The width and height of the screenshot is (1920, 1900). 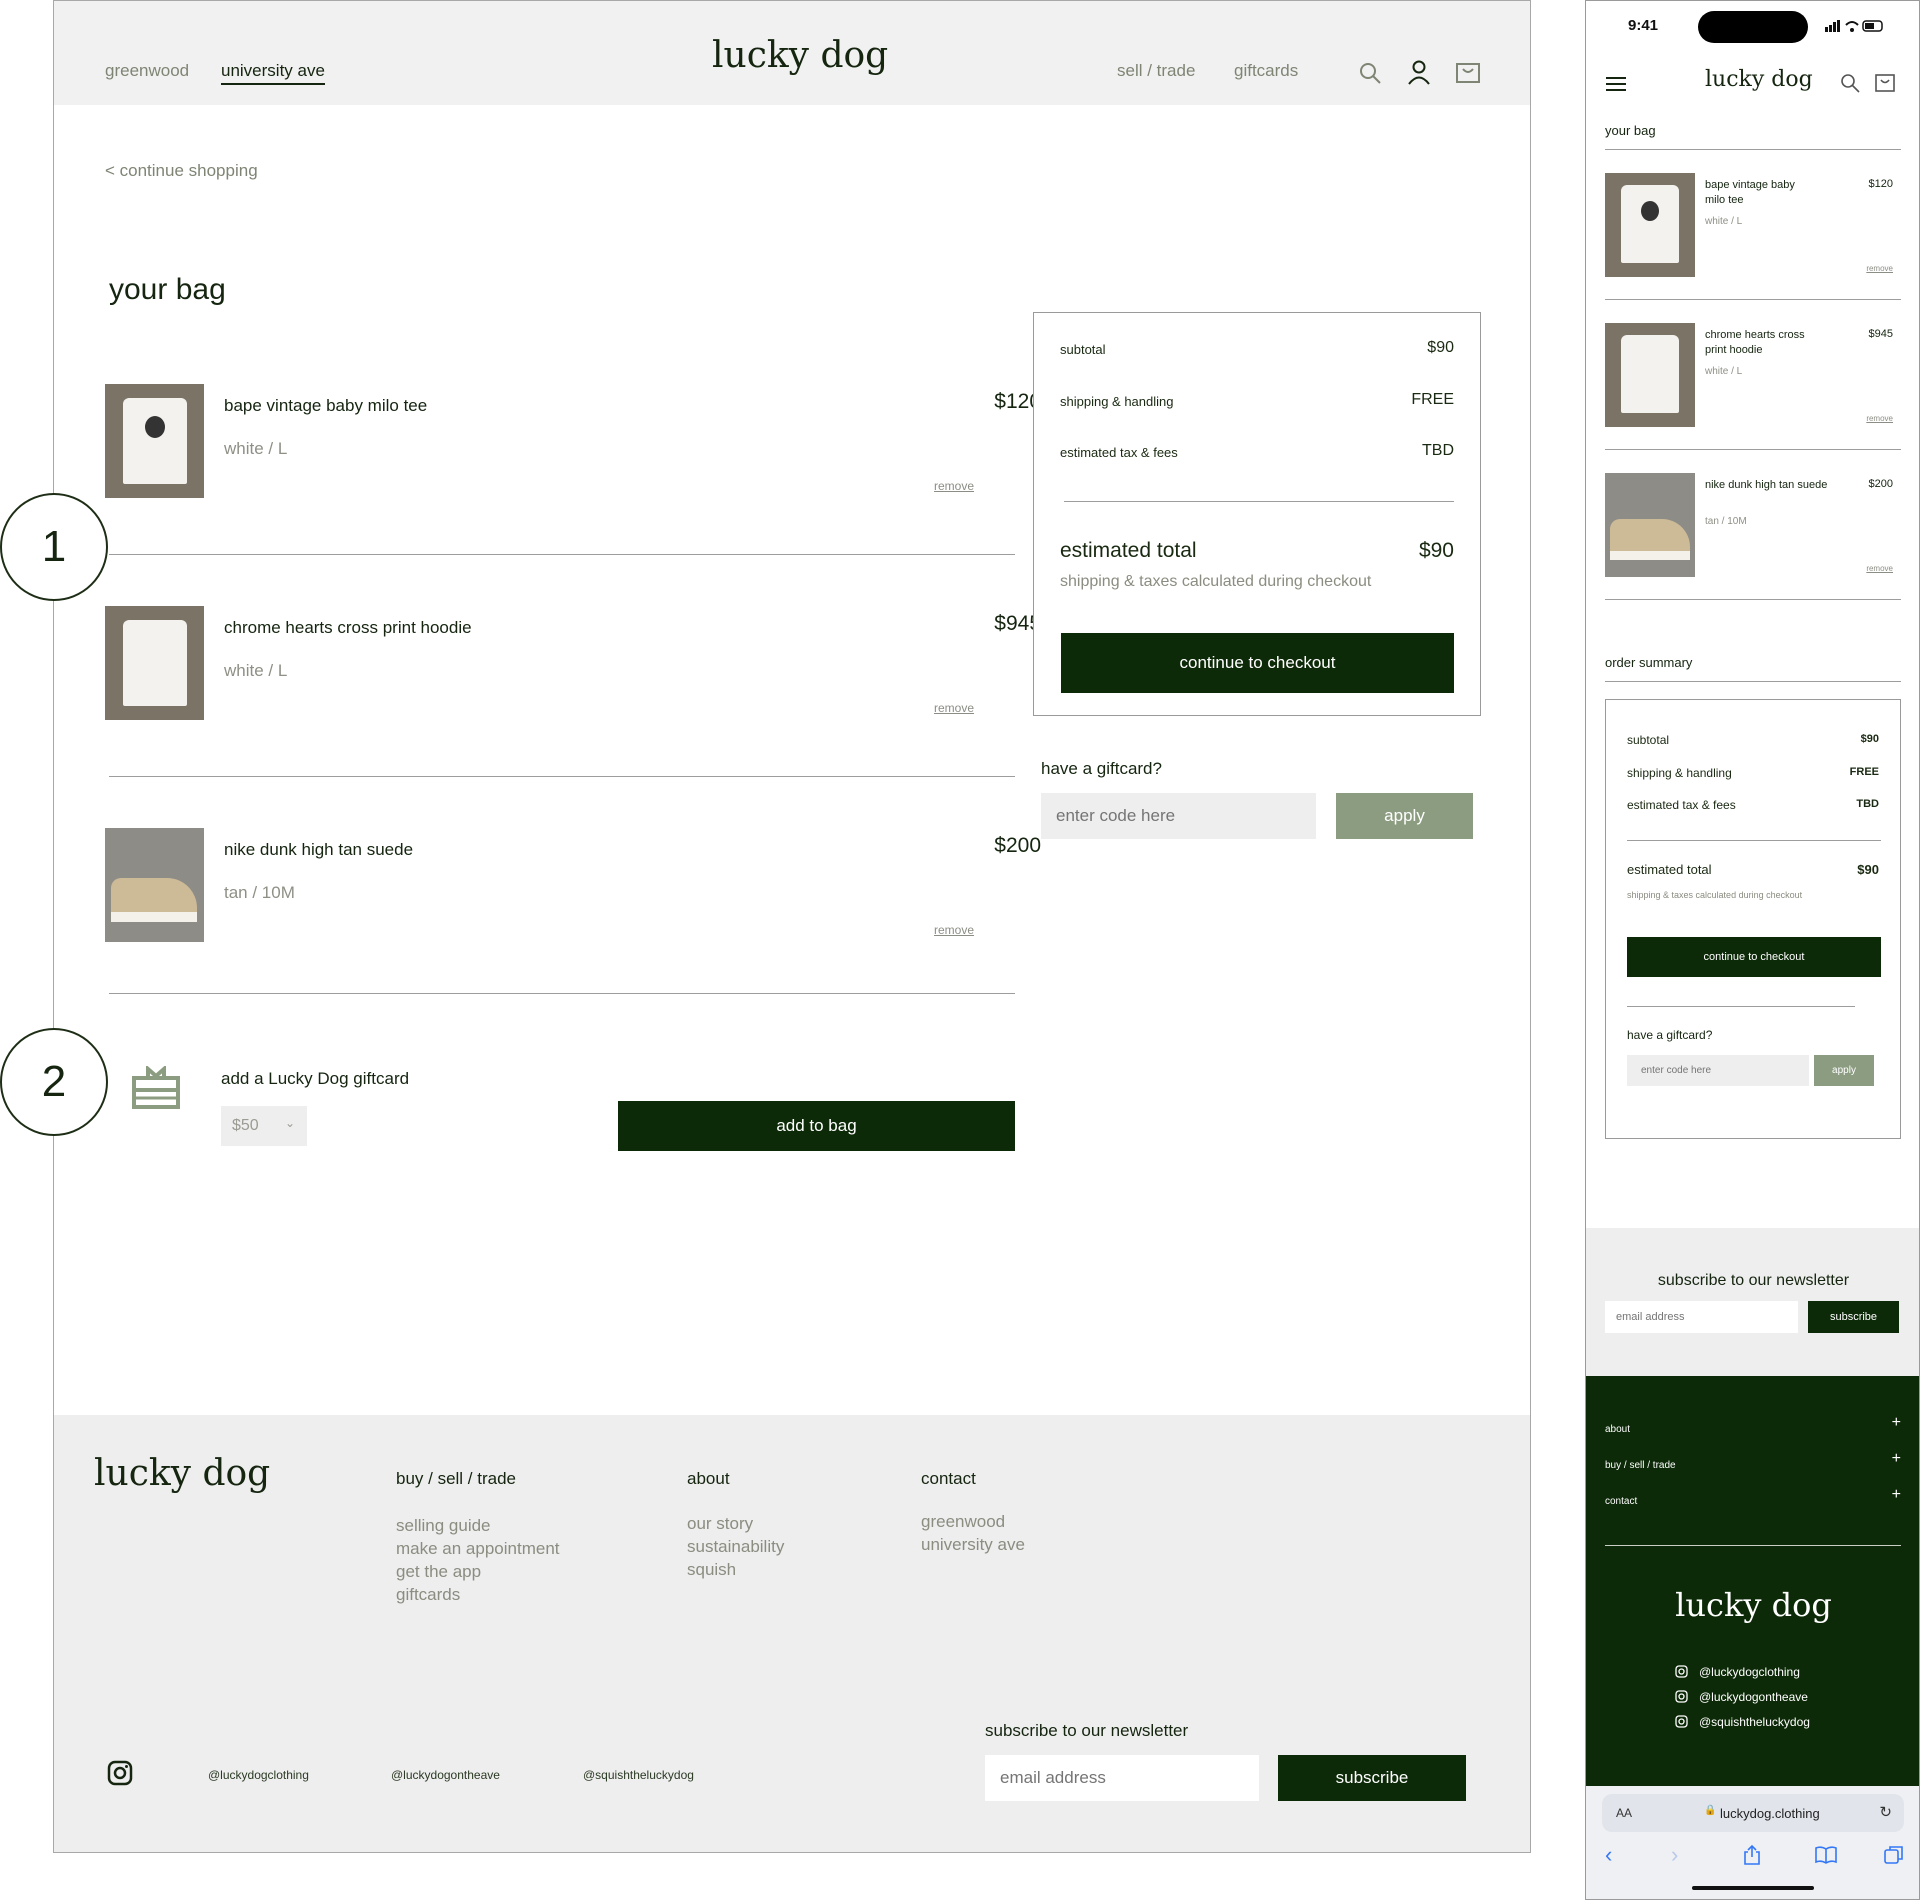 I want to click on accordion-buy-sell-trade: buy / sell / trade +, so click(x=1762, y=1462).